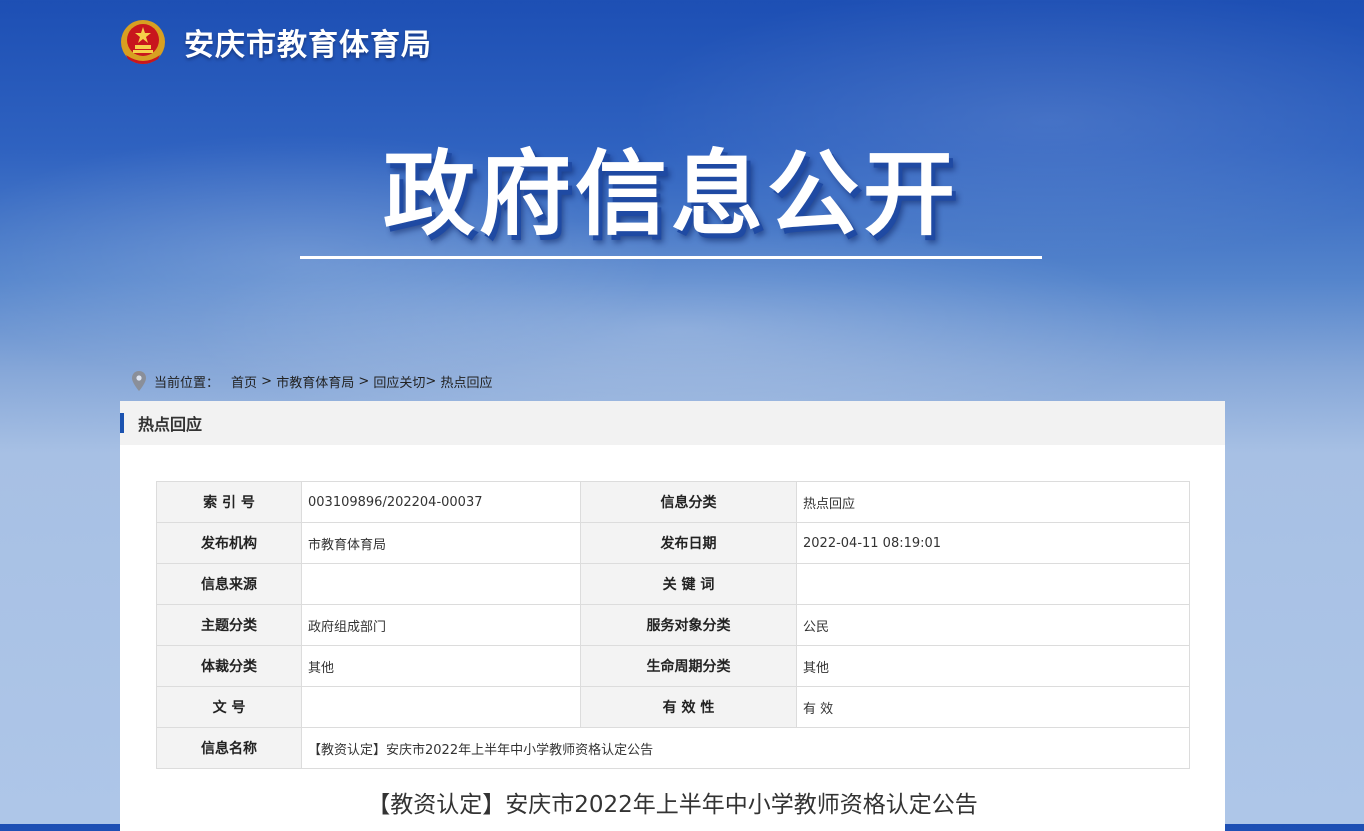 This screenshot has height=831, width=1364. What do you see at coordinates (170, 424) in the screenshot?
I see `panel-title: 热点回应` at bounding box center [170, 424].